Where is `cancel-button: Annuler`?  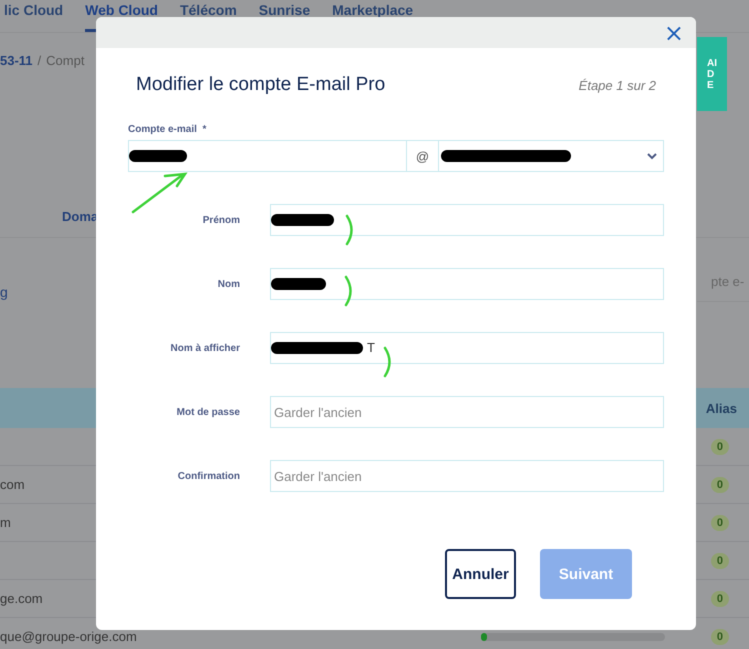
cancel-button: Annuler is located at coordinates (480, 574).